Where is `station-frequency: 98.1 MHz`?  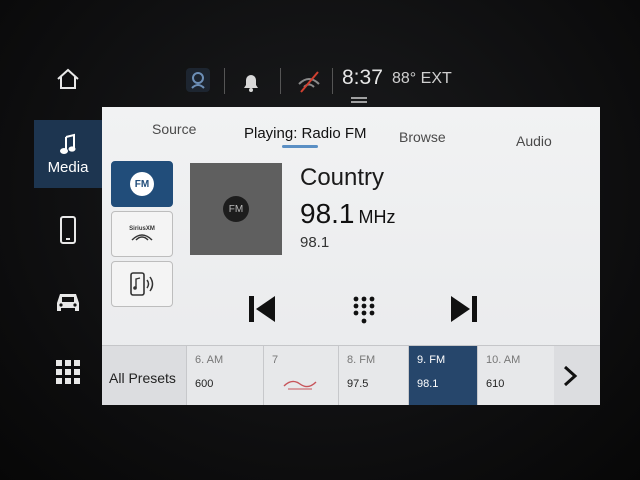 station-frequency: 98.1 MHz is located at coordinates (348, 214).